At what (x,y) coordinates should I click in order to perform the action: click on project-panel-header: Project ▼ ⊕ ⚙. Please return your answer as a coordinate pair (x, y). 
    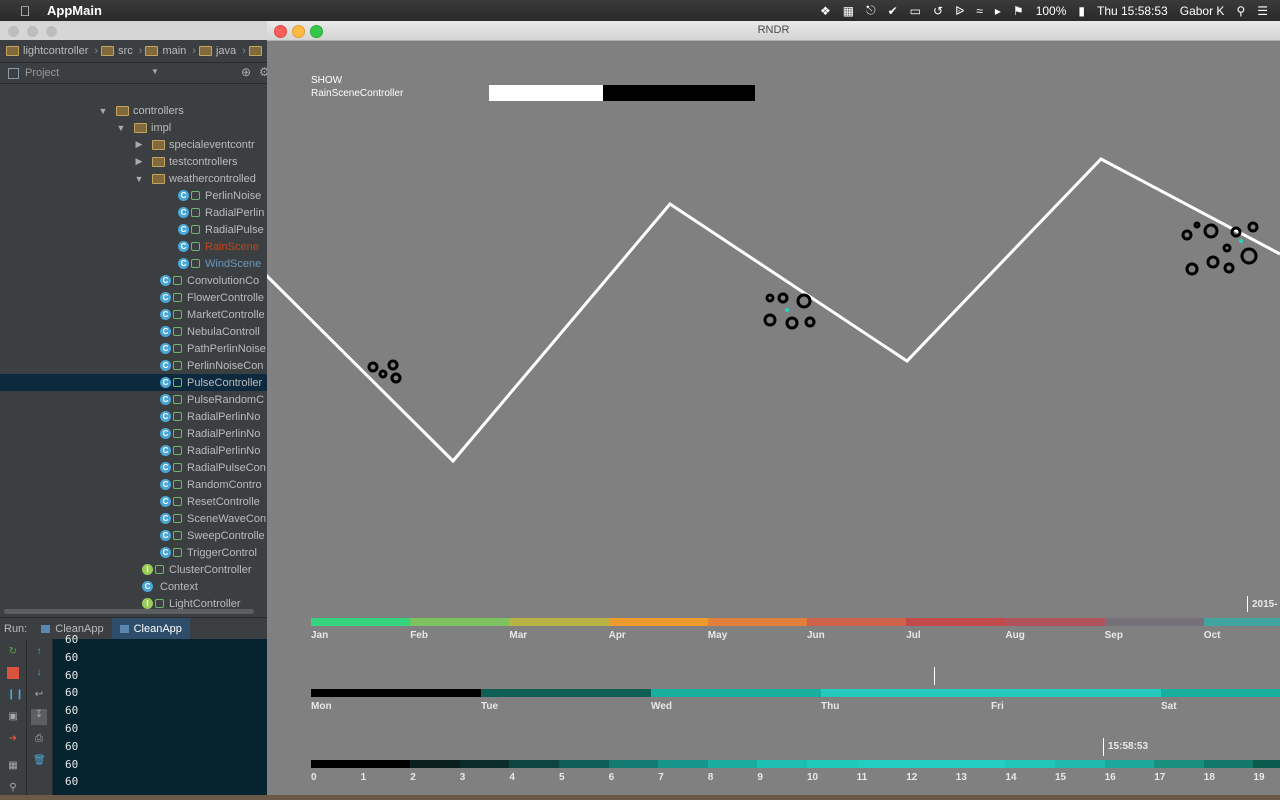
    Looking at the image, I should click on (133, 73).